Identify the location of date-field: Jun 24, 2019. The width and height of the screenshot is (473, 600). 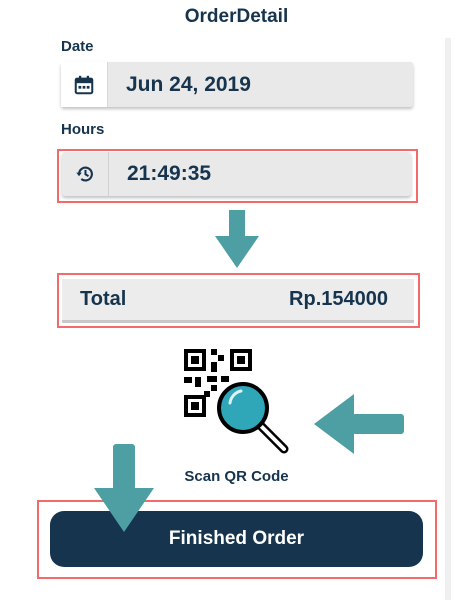
(237, 84).